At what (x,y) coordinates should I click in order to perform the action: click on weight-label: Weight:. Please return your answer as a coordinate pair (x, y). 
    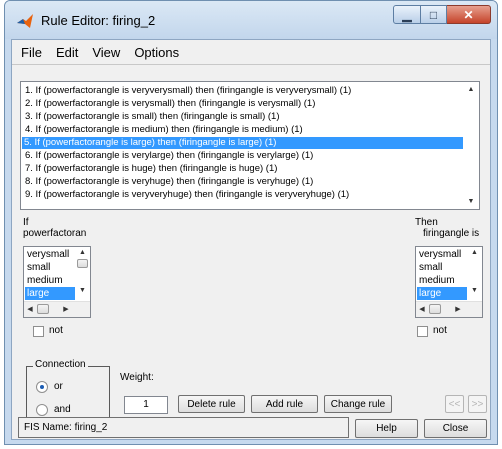
    Looking at the image, I should click on (137, 377).